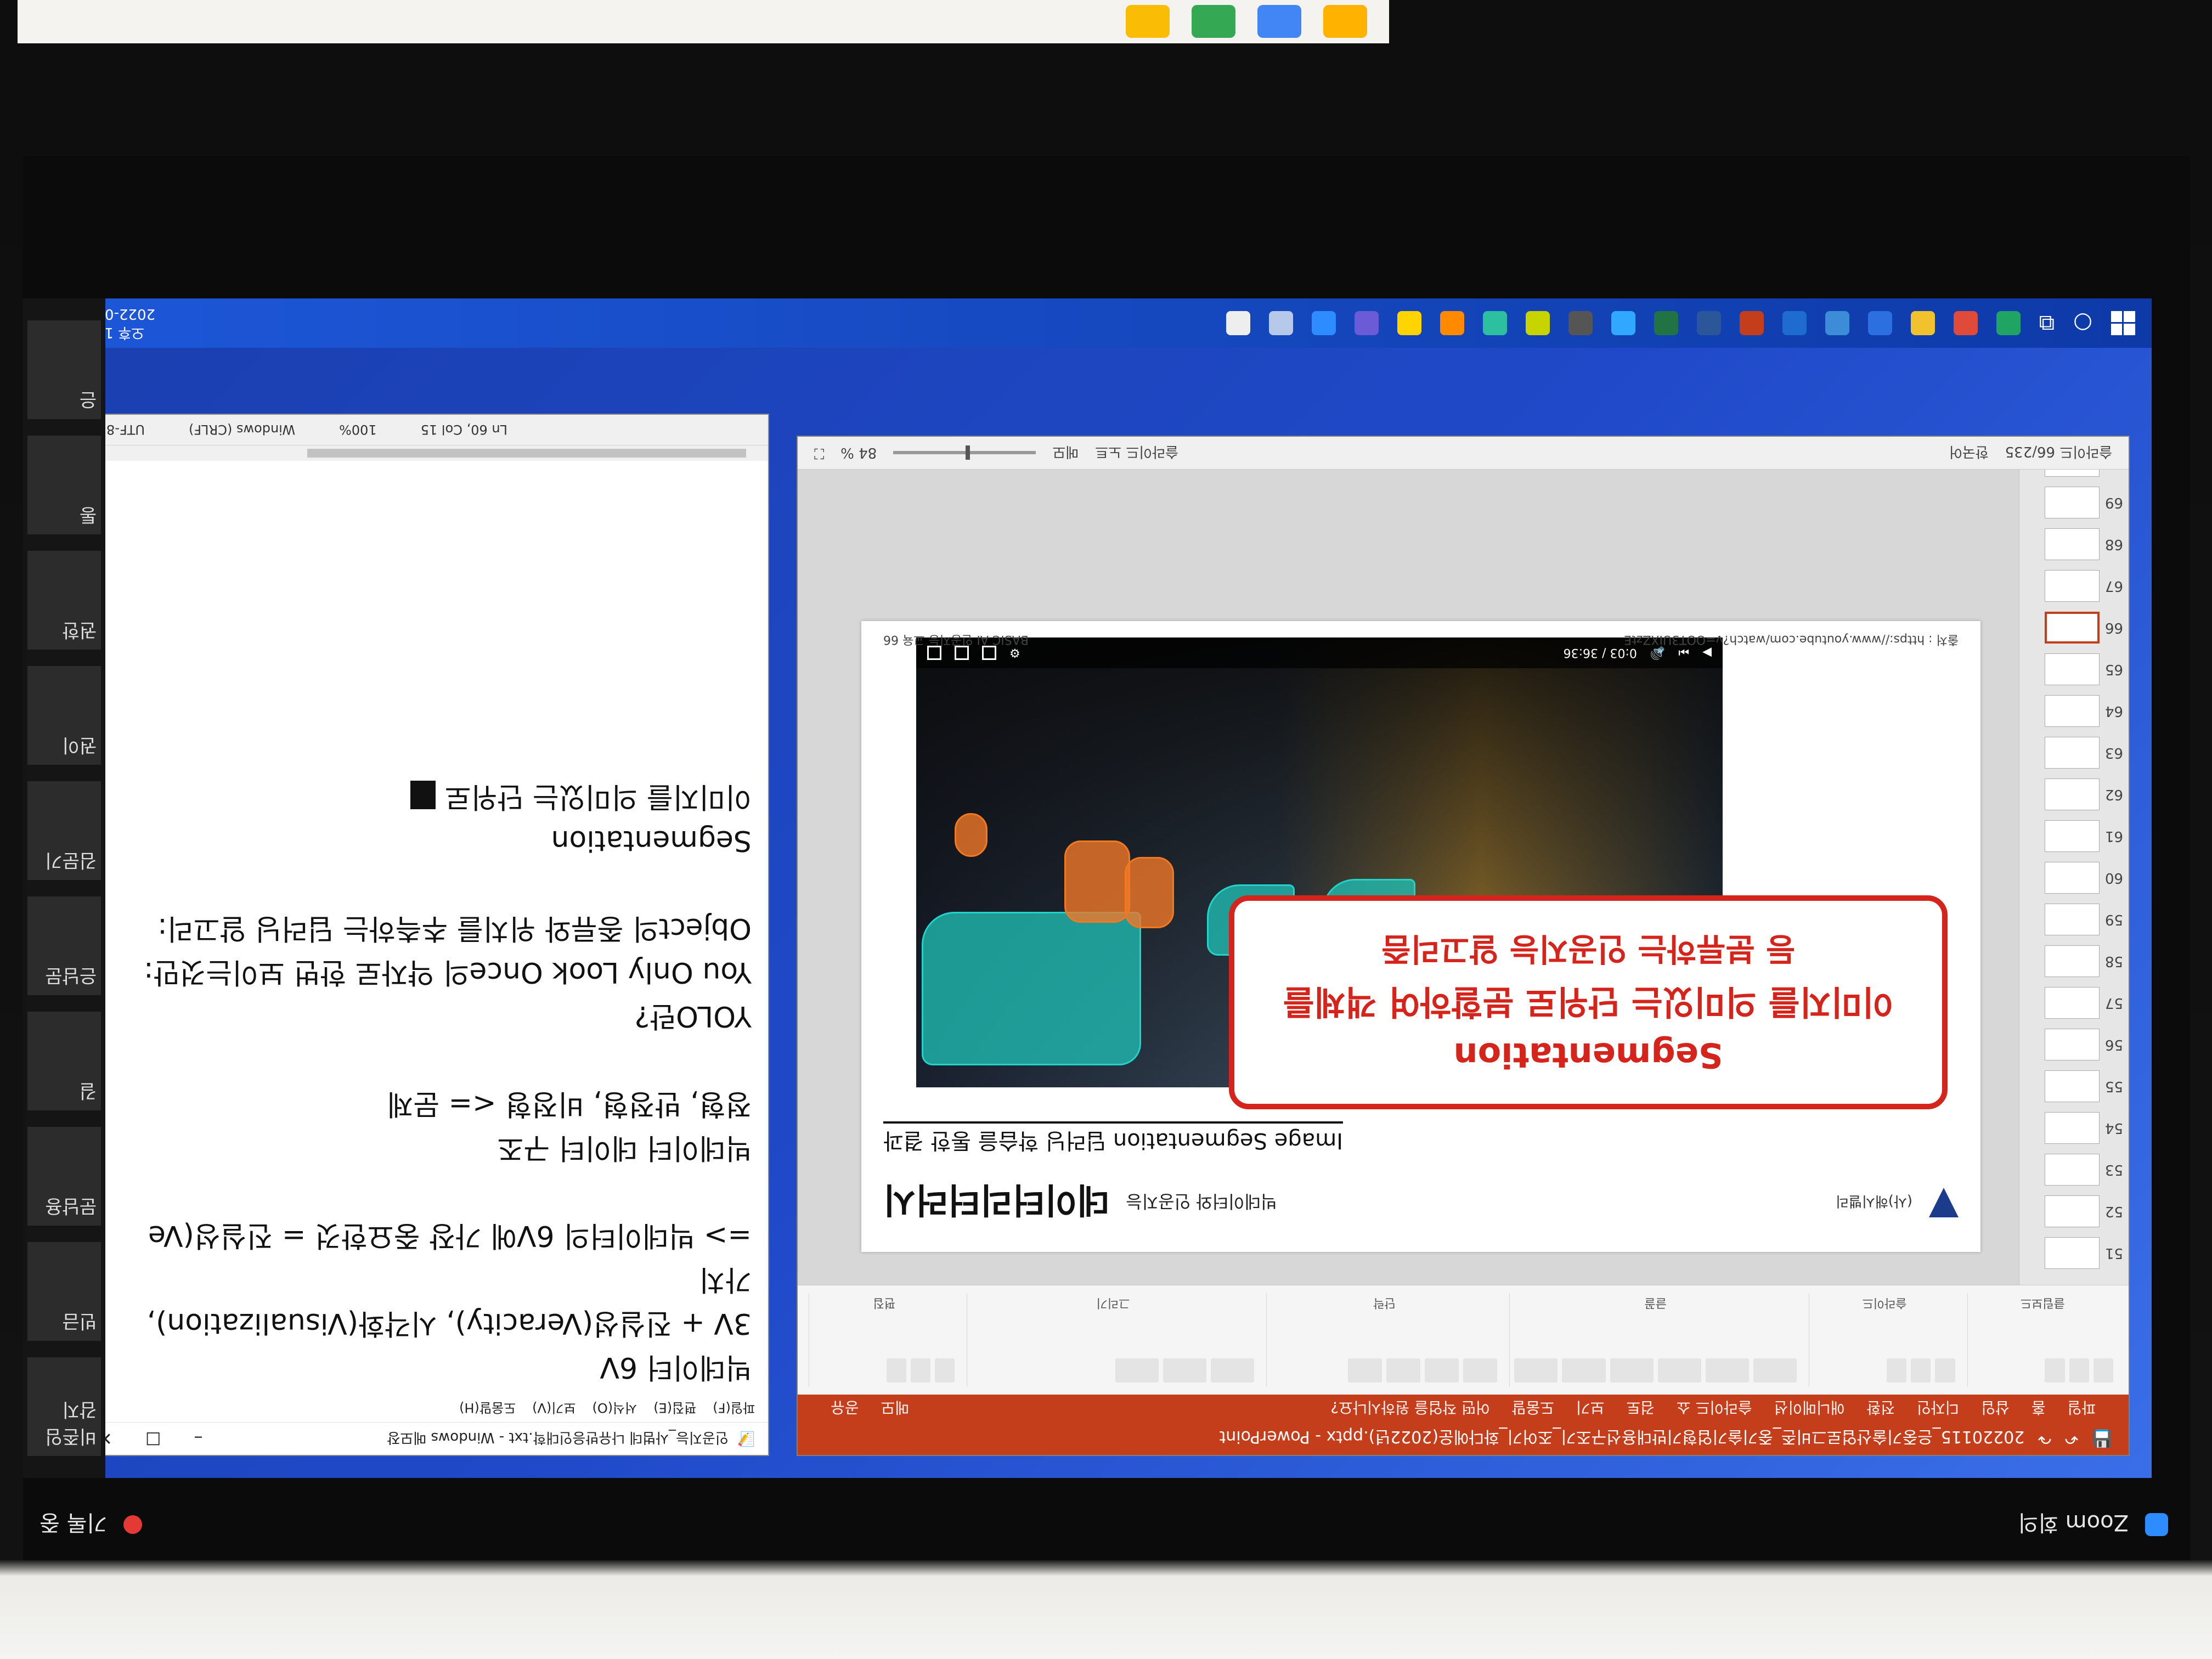 The image size is (2212, 1659). I want to click on word-icon, so click(1709, 323).